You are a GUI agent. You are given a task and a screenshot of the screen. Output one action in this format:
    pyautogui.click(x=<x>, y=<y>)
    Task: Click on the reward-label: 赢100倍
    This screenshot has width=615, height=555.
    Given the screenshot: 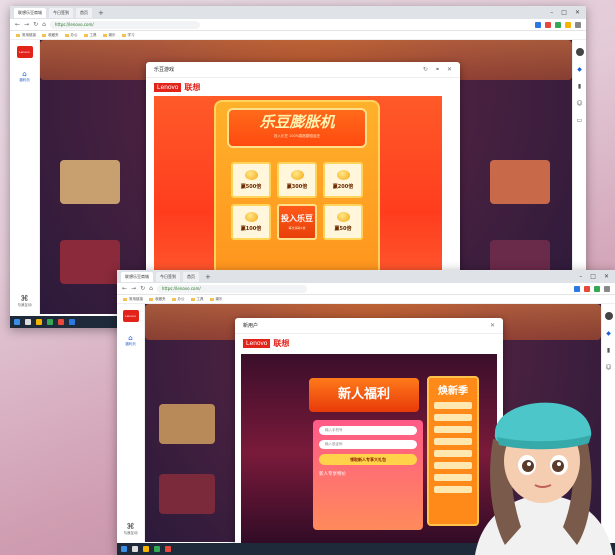 What is the action you would take?
    pyautogui.click(x=251, y=229)
    